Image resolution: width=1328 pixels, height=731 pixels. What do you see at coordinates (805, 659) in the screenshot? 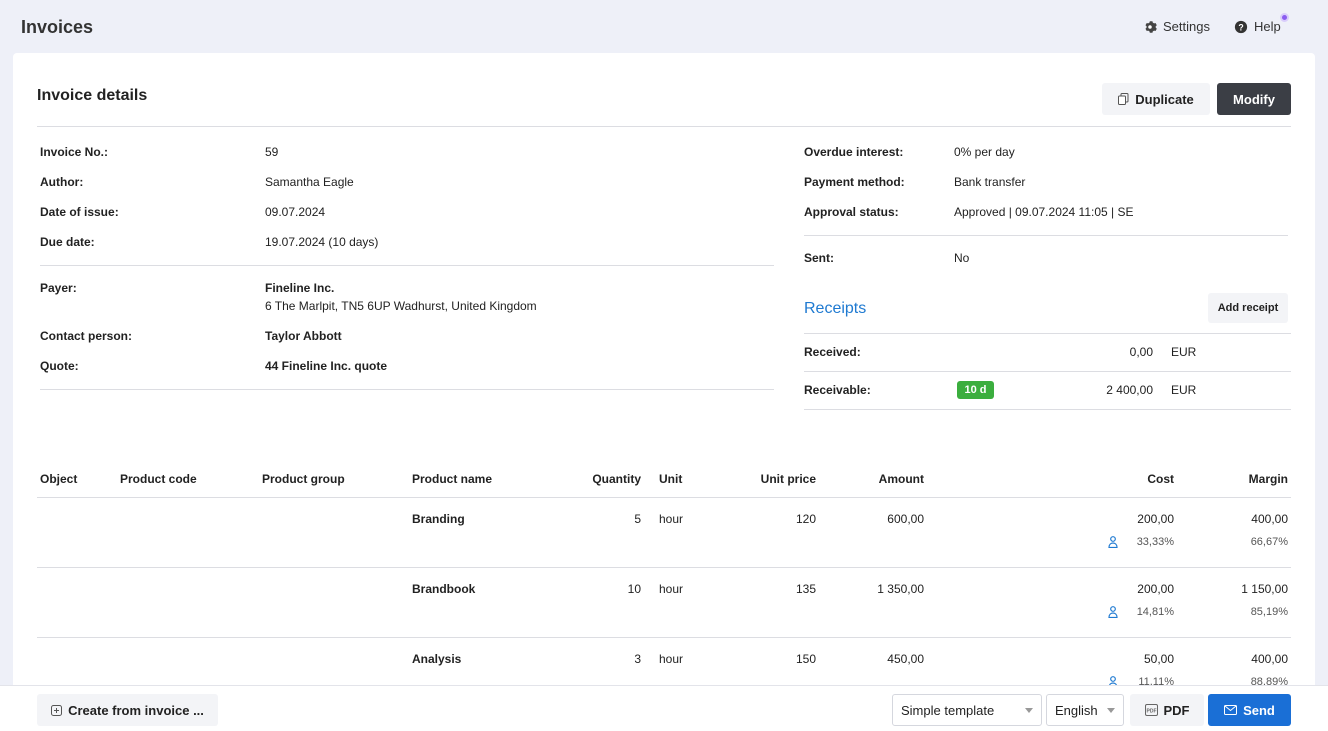
I see `unit-price: 150` at bounding box center [805, 659].